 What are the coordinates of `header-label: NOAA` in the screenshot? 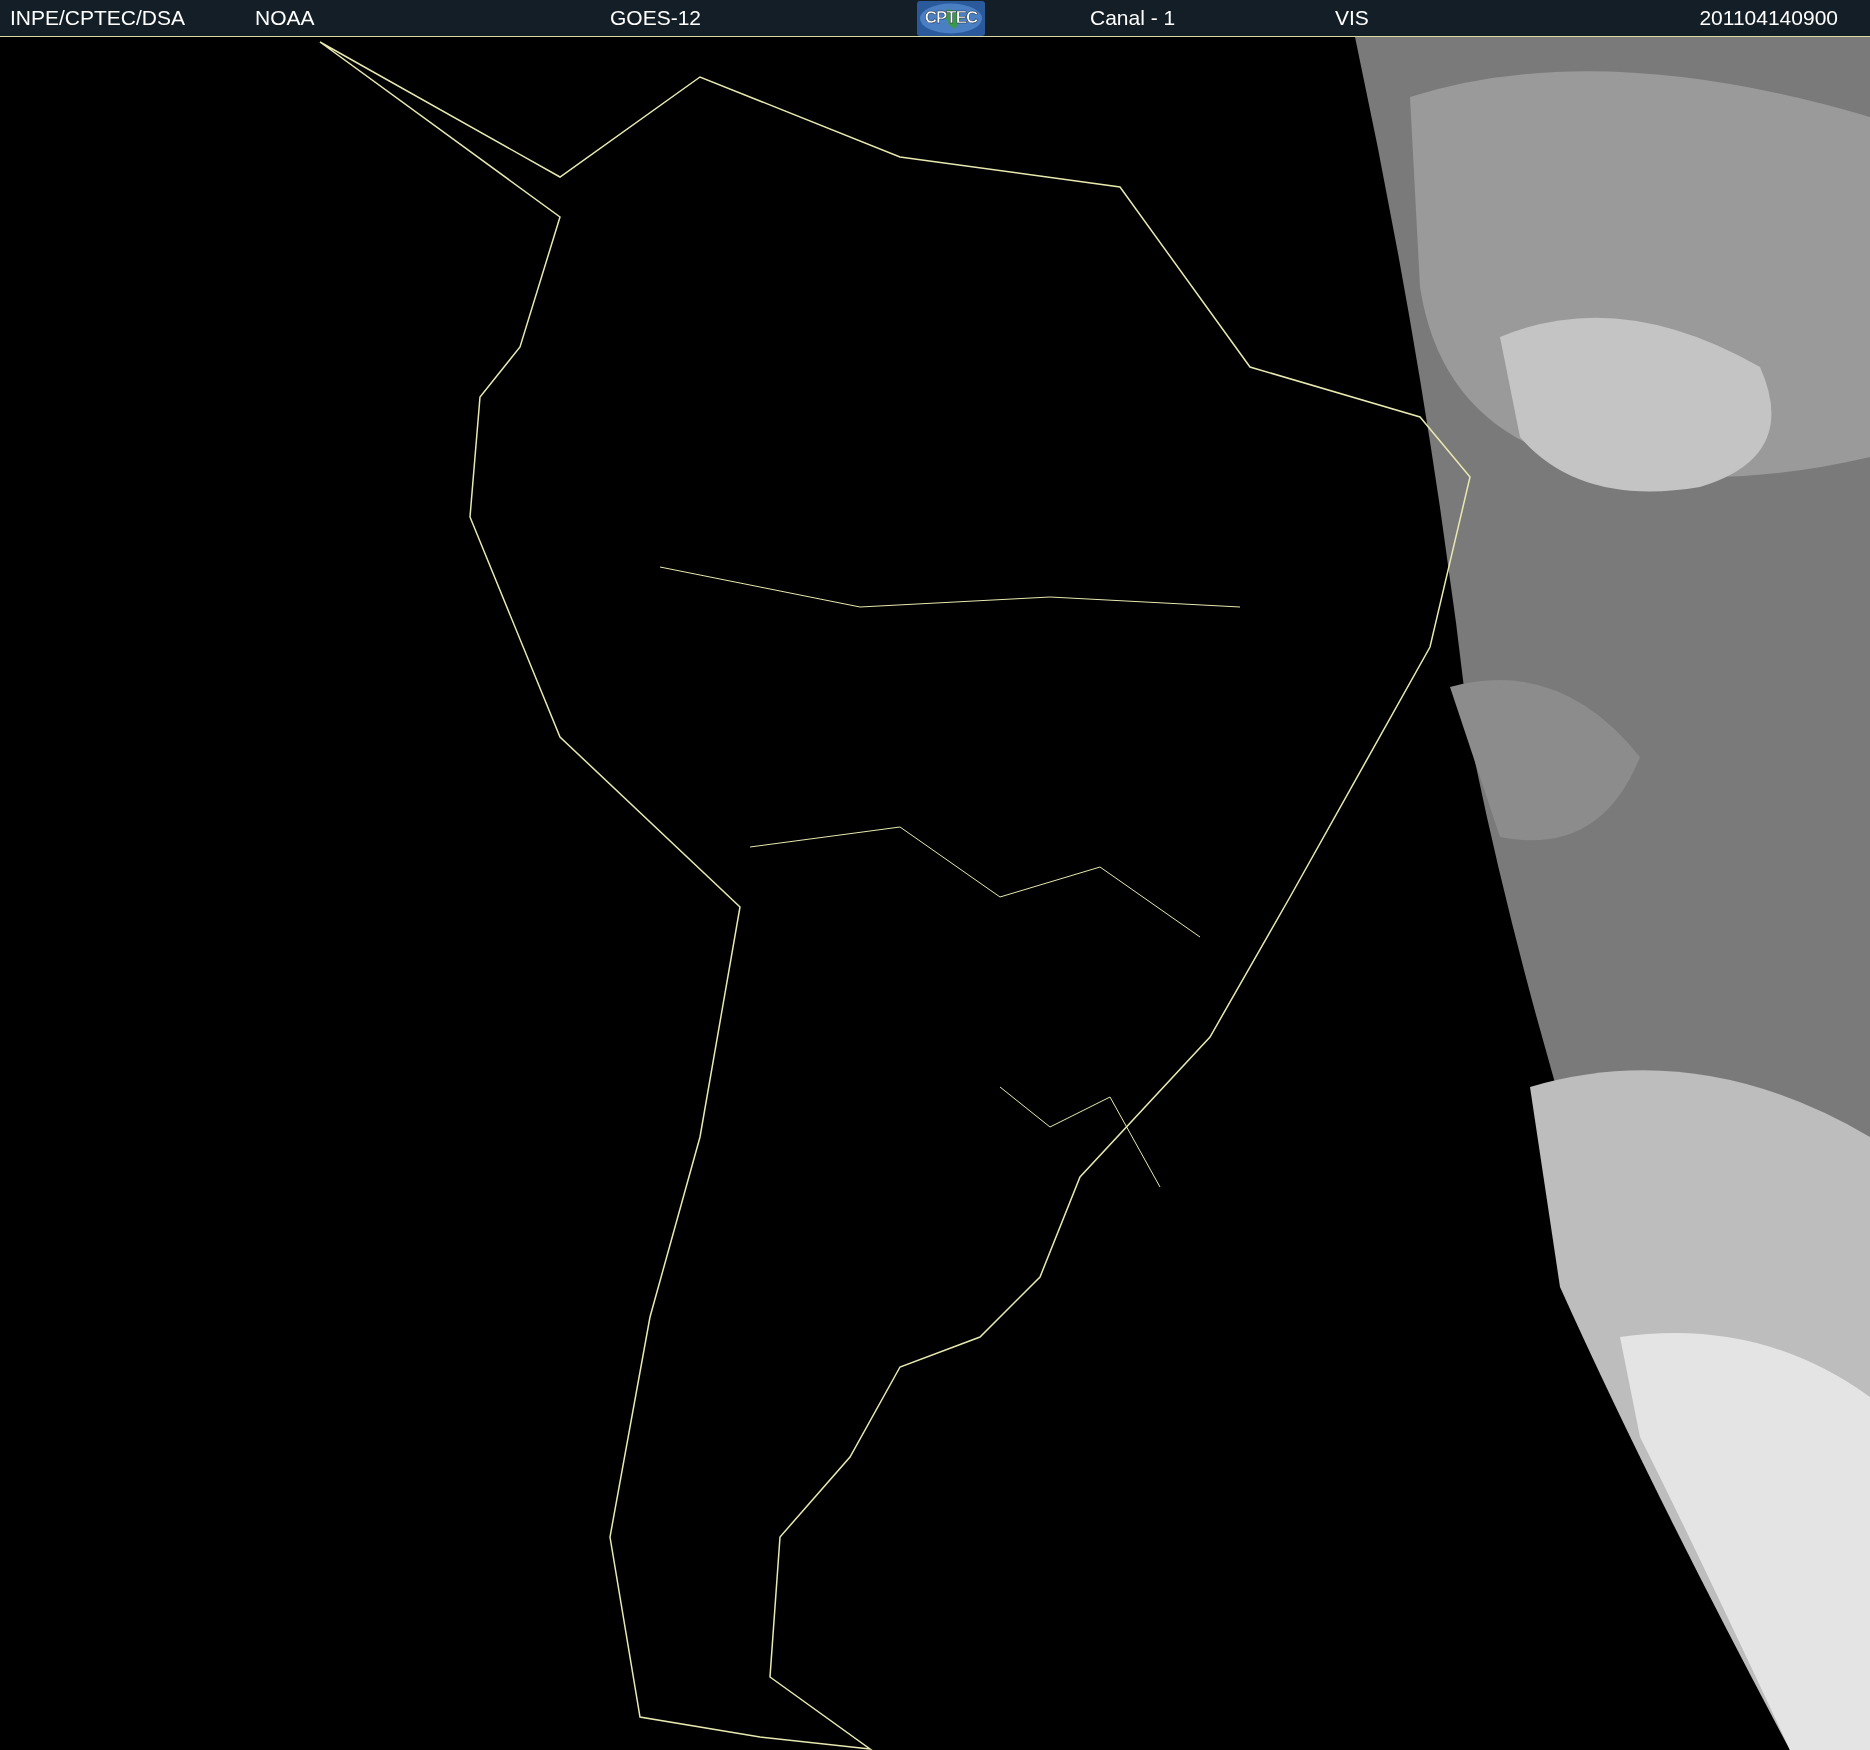 It's located at (284, 18).